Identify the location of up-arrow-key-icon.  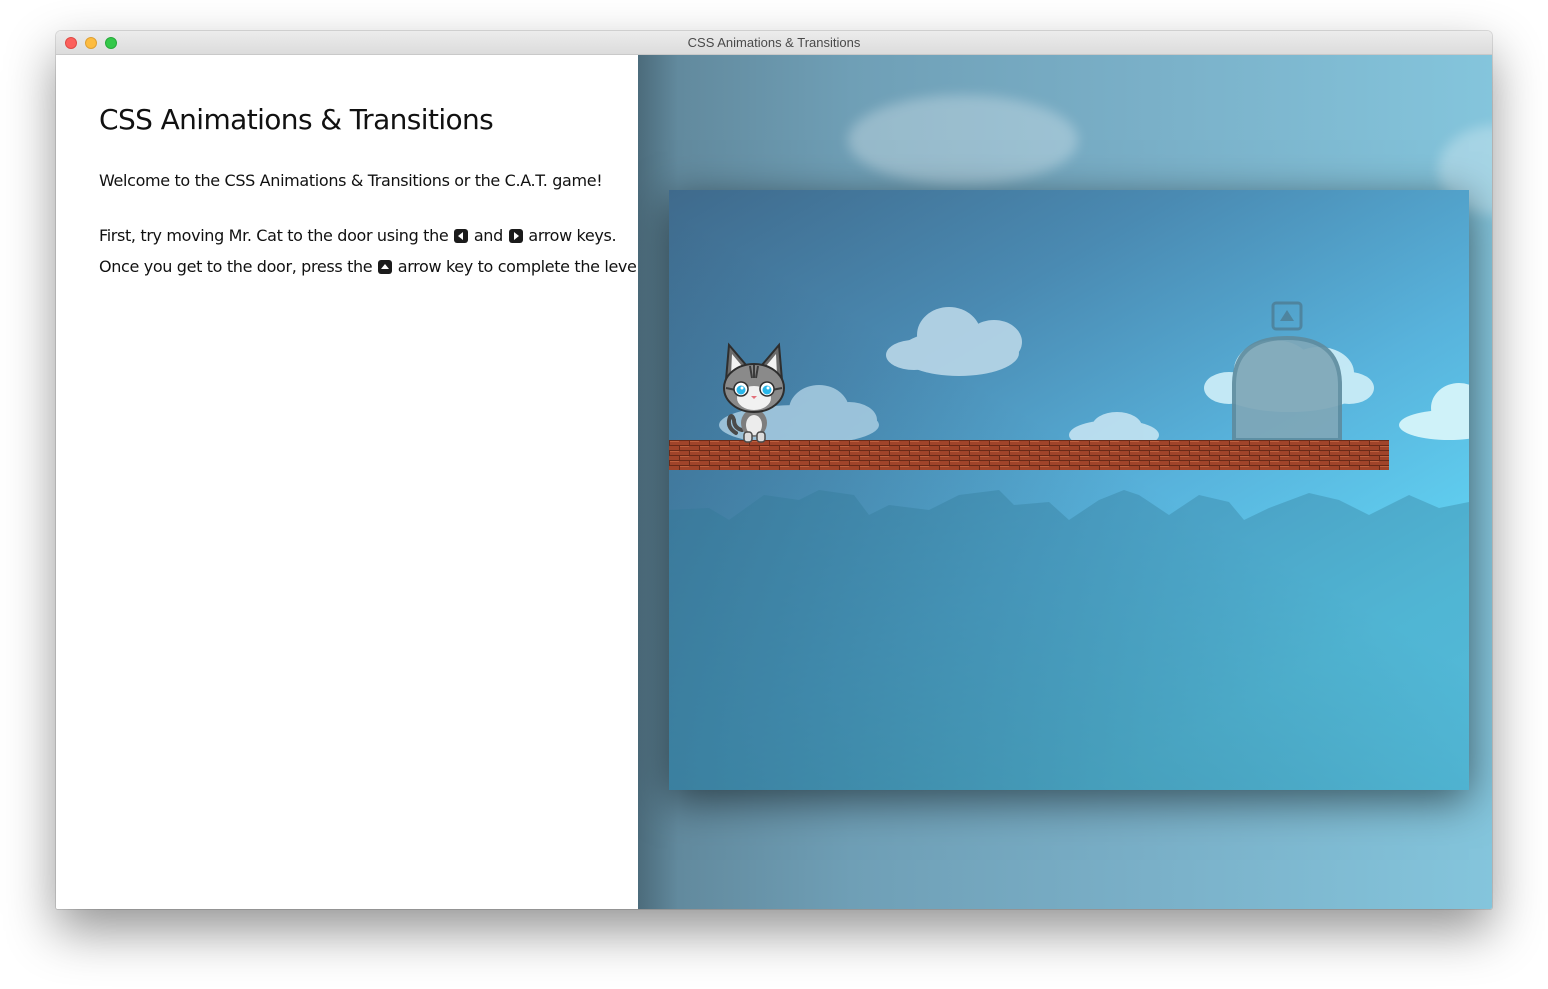
(385, 267).